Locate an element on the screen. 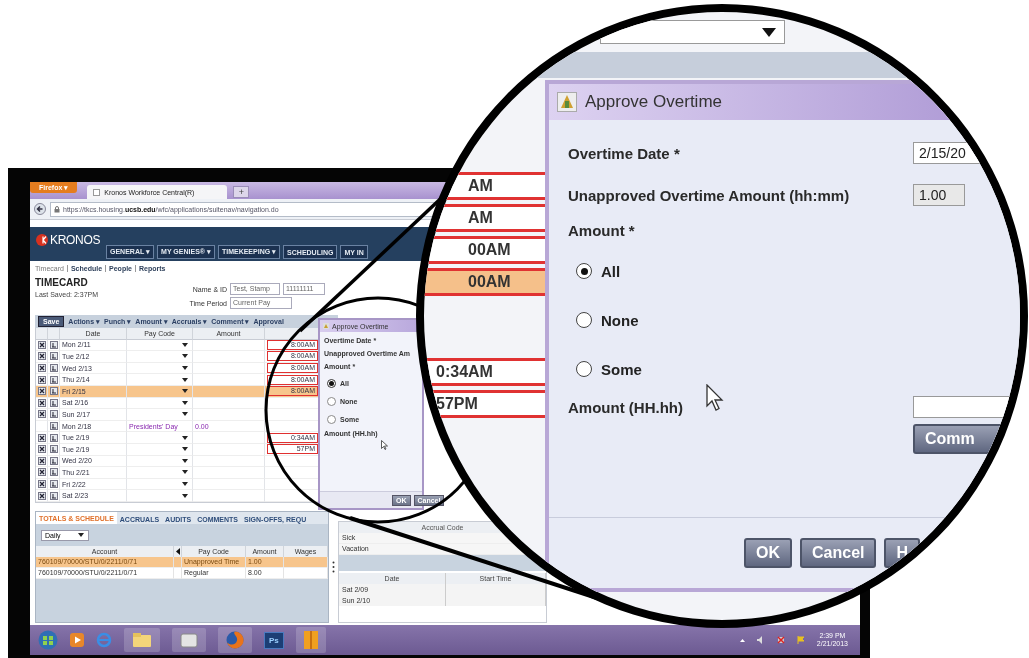  field-label: Amount (HH.hh) is located at coordinates (626, 407).